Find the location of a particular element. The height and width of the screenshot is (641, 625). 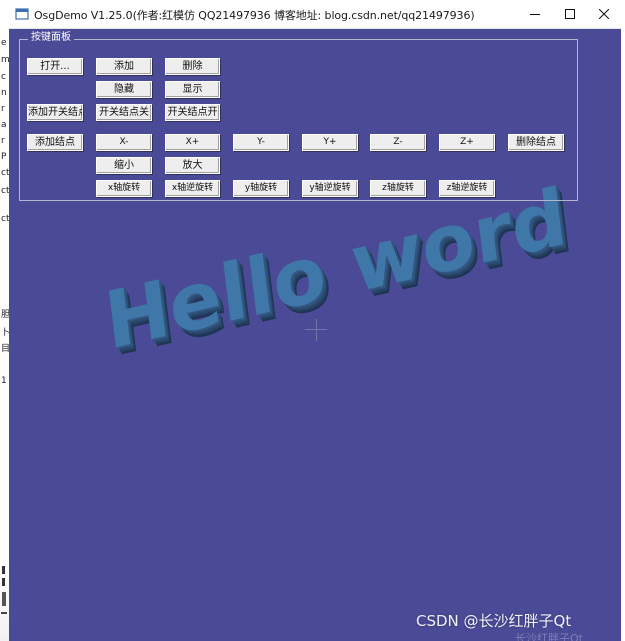

close-button is located at coordinates (604, 14).